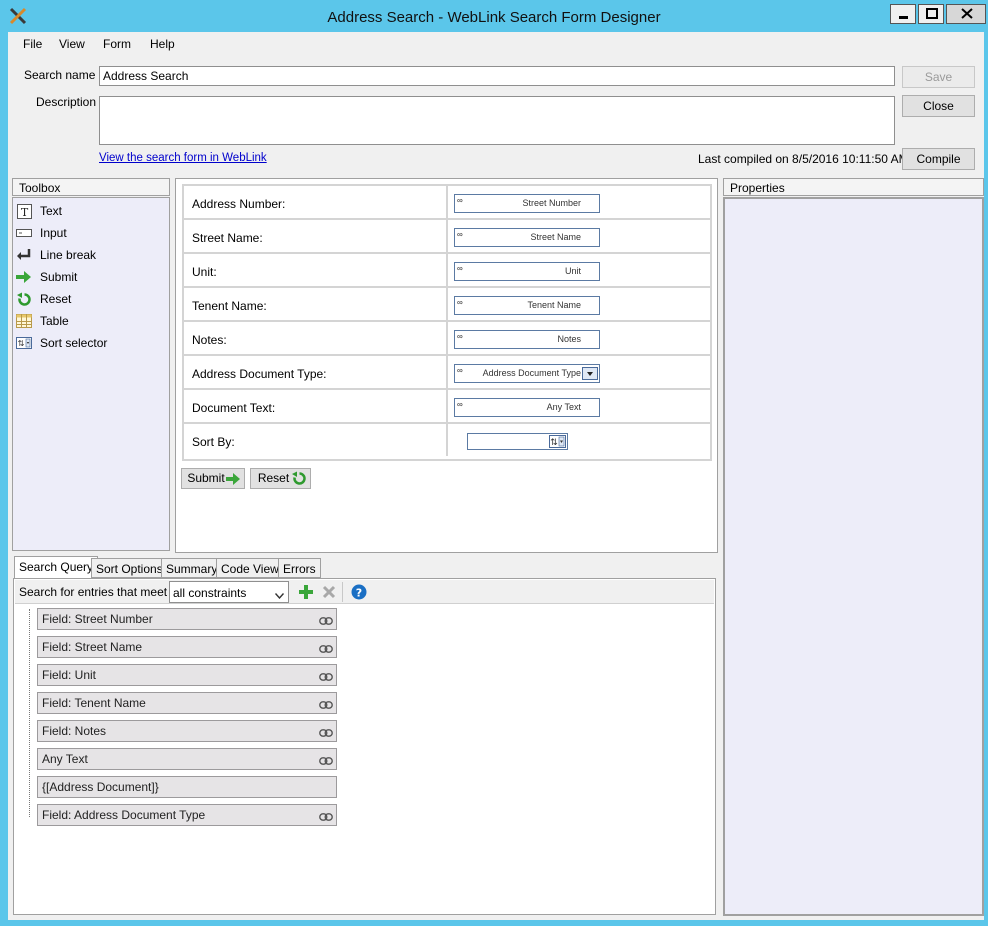 The height and width of the screenshot is (926, 988). What do you see at coordinates (497, 76) in the screenshot?
I see `search-name-input: Address Search` at bounding box center [497, 76].